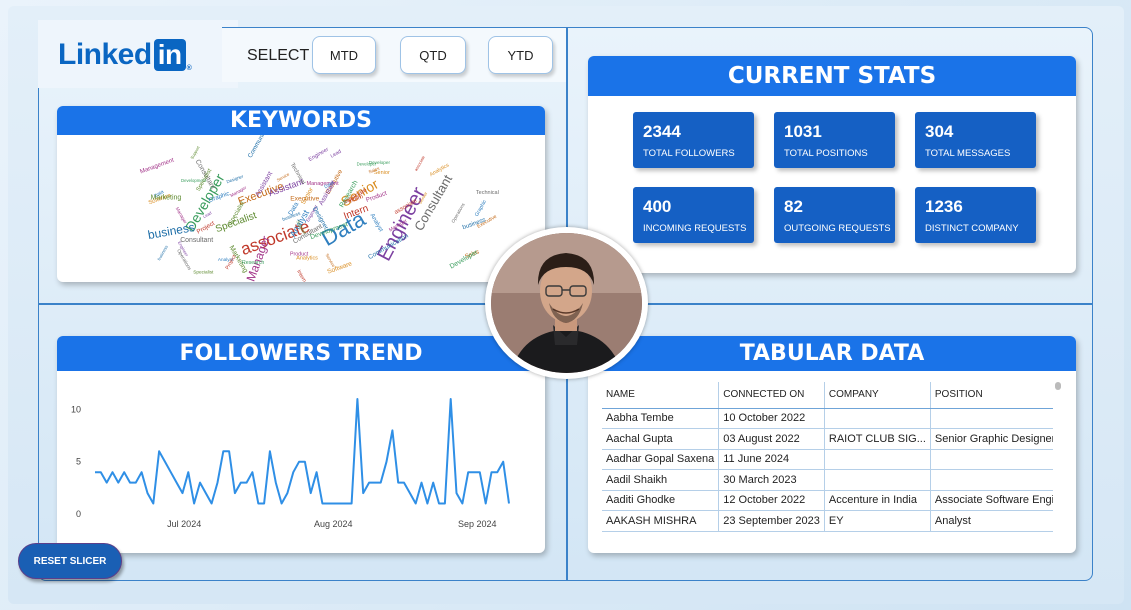 This screenshot has height=610, width=1131. What do you see at coordinates (771, 459) in the screenshot?
I see `table-cell: 11 June 2024` at bounding box center [771, 459].